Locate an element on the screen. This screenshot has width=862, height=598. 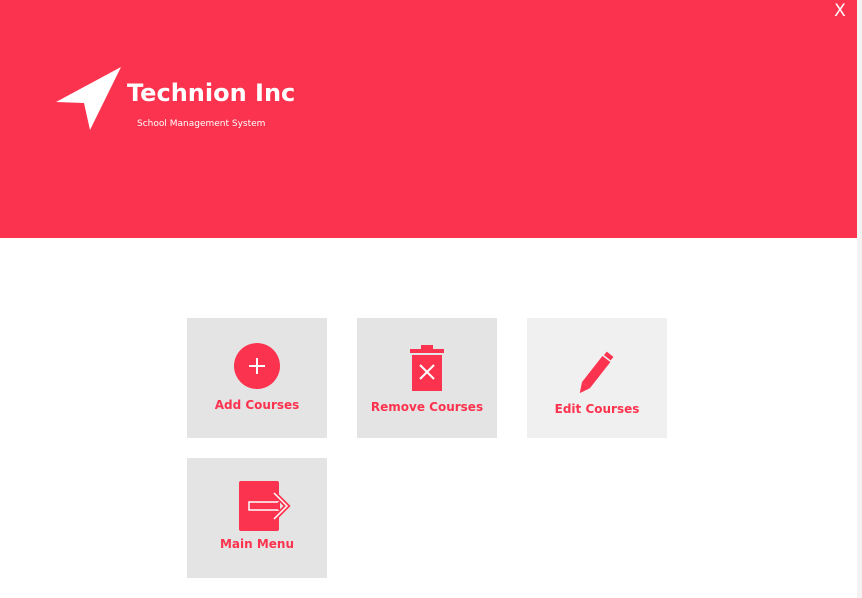
plus-circle-icon is located at coordinates (257, 366).